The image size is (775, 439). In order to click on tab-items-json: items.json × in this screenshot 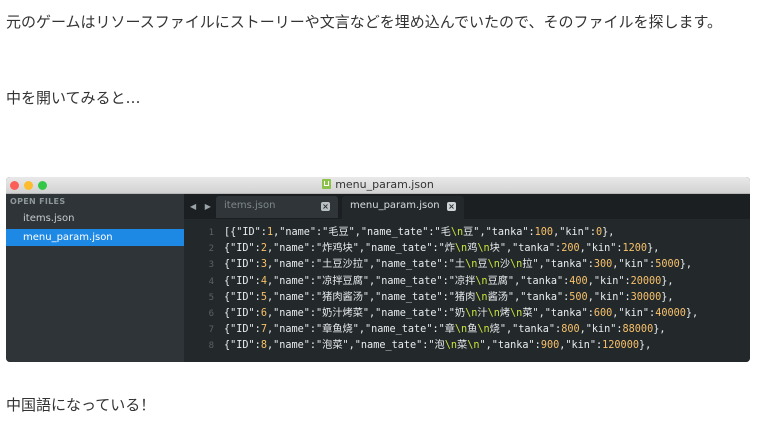, I will do `click(277, 207)`.